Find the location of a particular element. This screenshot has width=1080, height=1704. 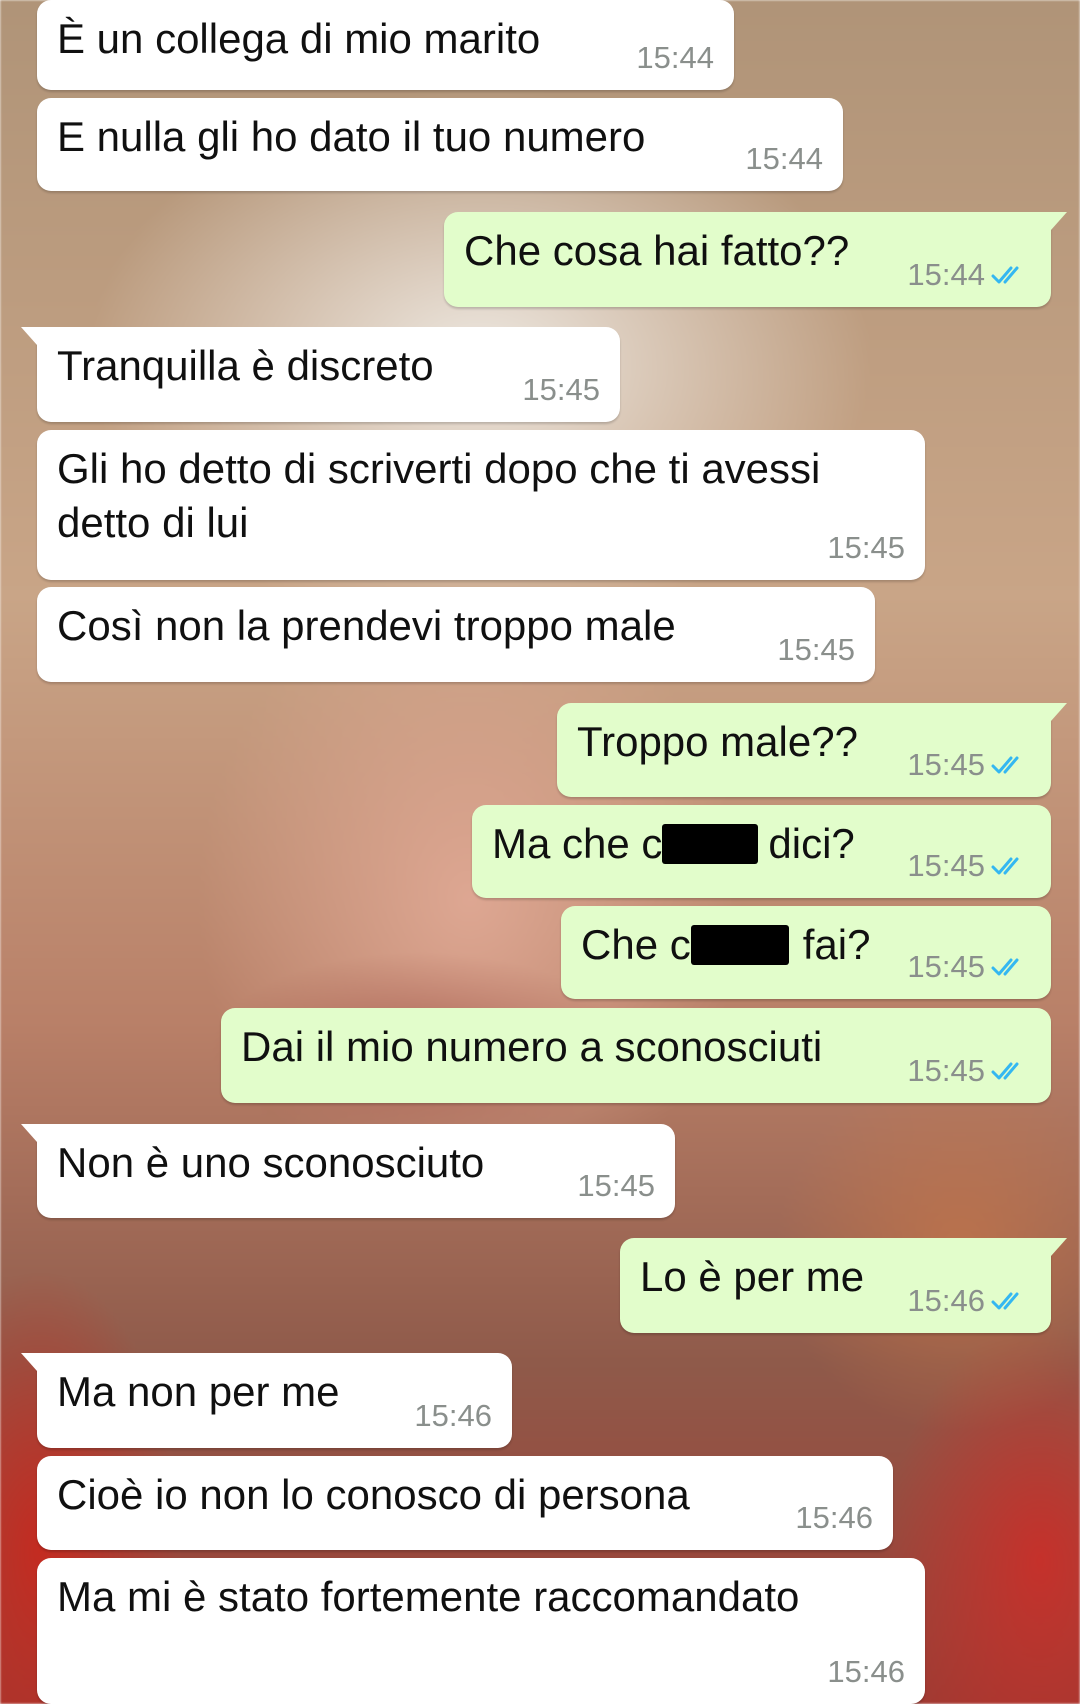

message-bubble-outgoing: Dai il mio numero a sconosciuti 15:45 is located at coordinates (636, 1055).